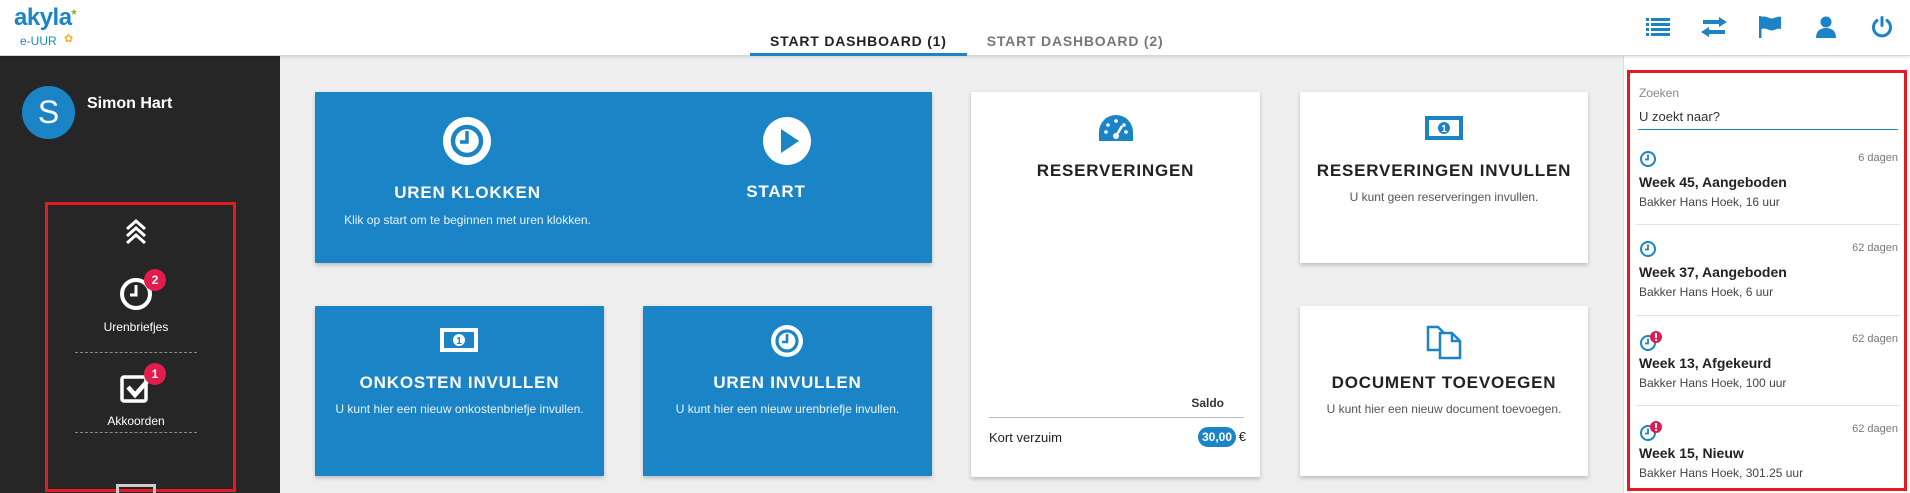 The width and height of the screenshot is (1910, 493). Describe the element at coordinates (1705, 363) in the screenshot. I see `recent-item-title: Week 13, Afgekeurd` at that location.